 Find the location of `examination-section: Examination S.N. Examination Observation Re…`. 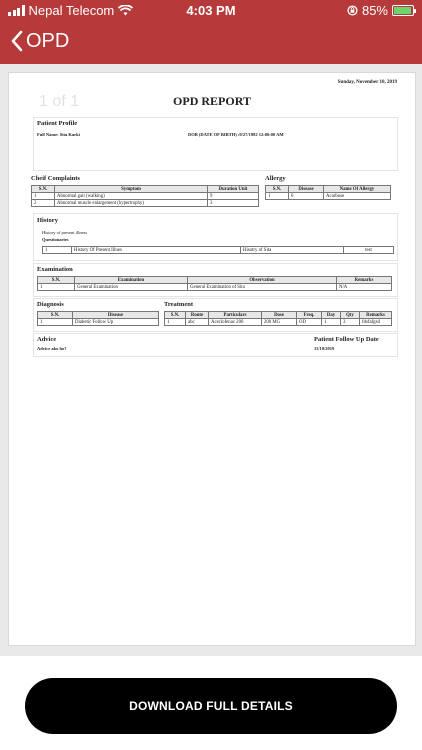

examination-section: Examination S.N. Examination Observation Re… is located at coordinates (215, 280).